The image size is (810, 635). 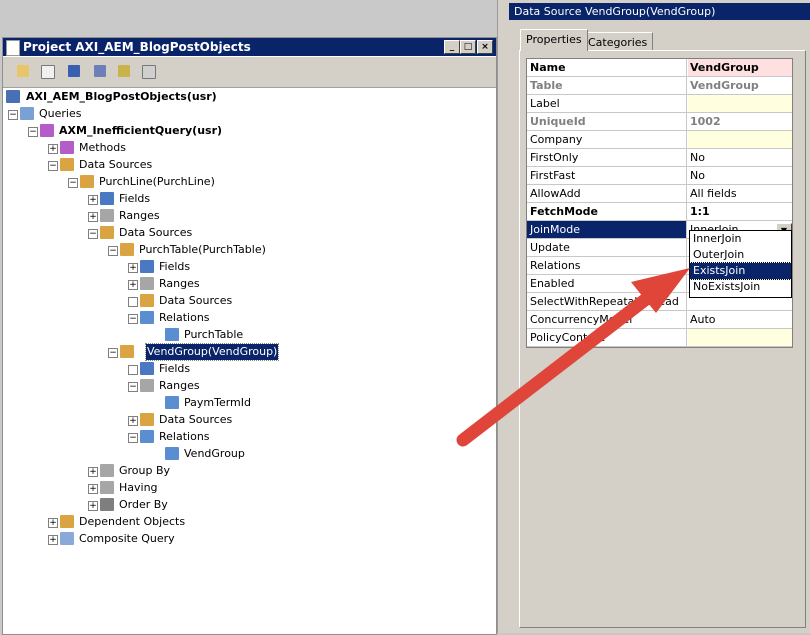 What do you see at coordinates (659, 338) in the screenshot?
I see `property-row: PolicyContext` at bounding box center [659, 338].